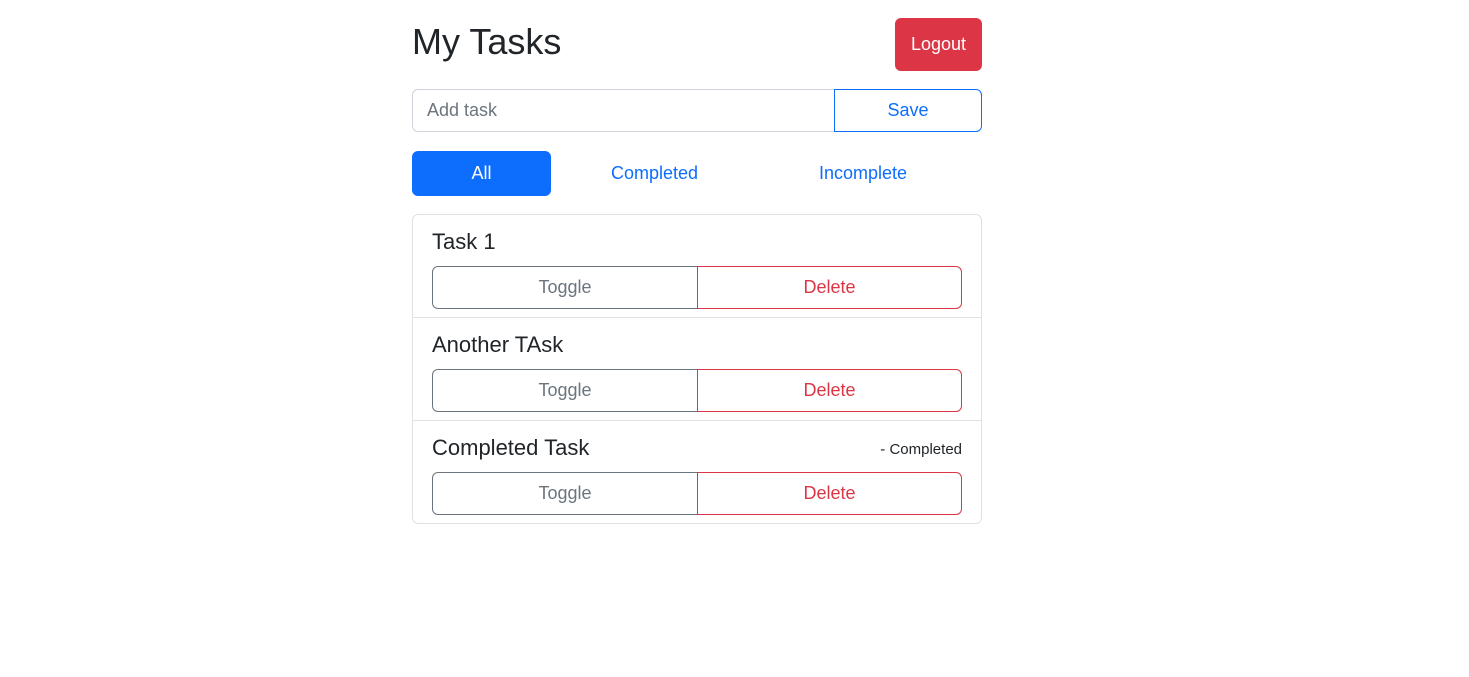 The height and width of the screenshot is (677, 1469). Describe the element at coordinates (511, 447) in the screenshot. I see `task-title: Completed Task` at that location.